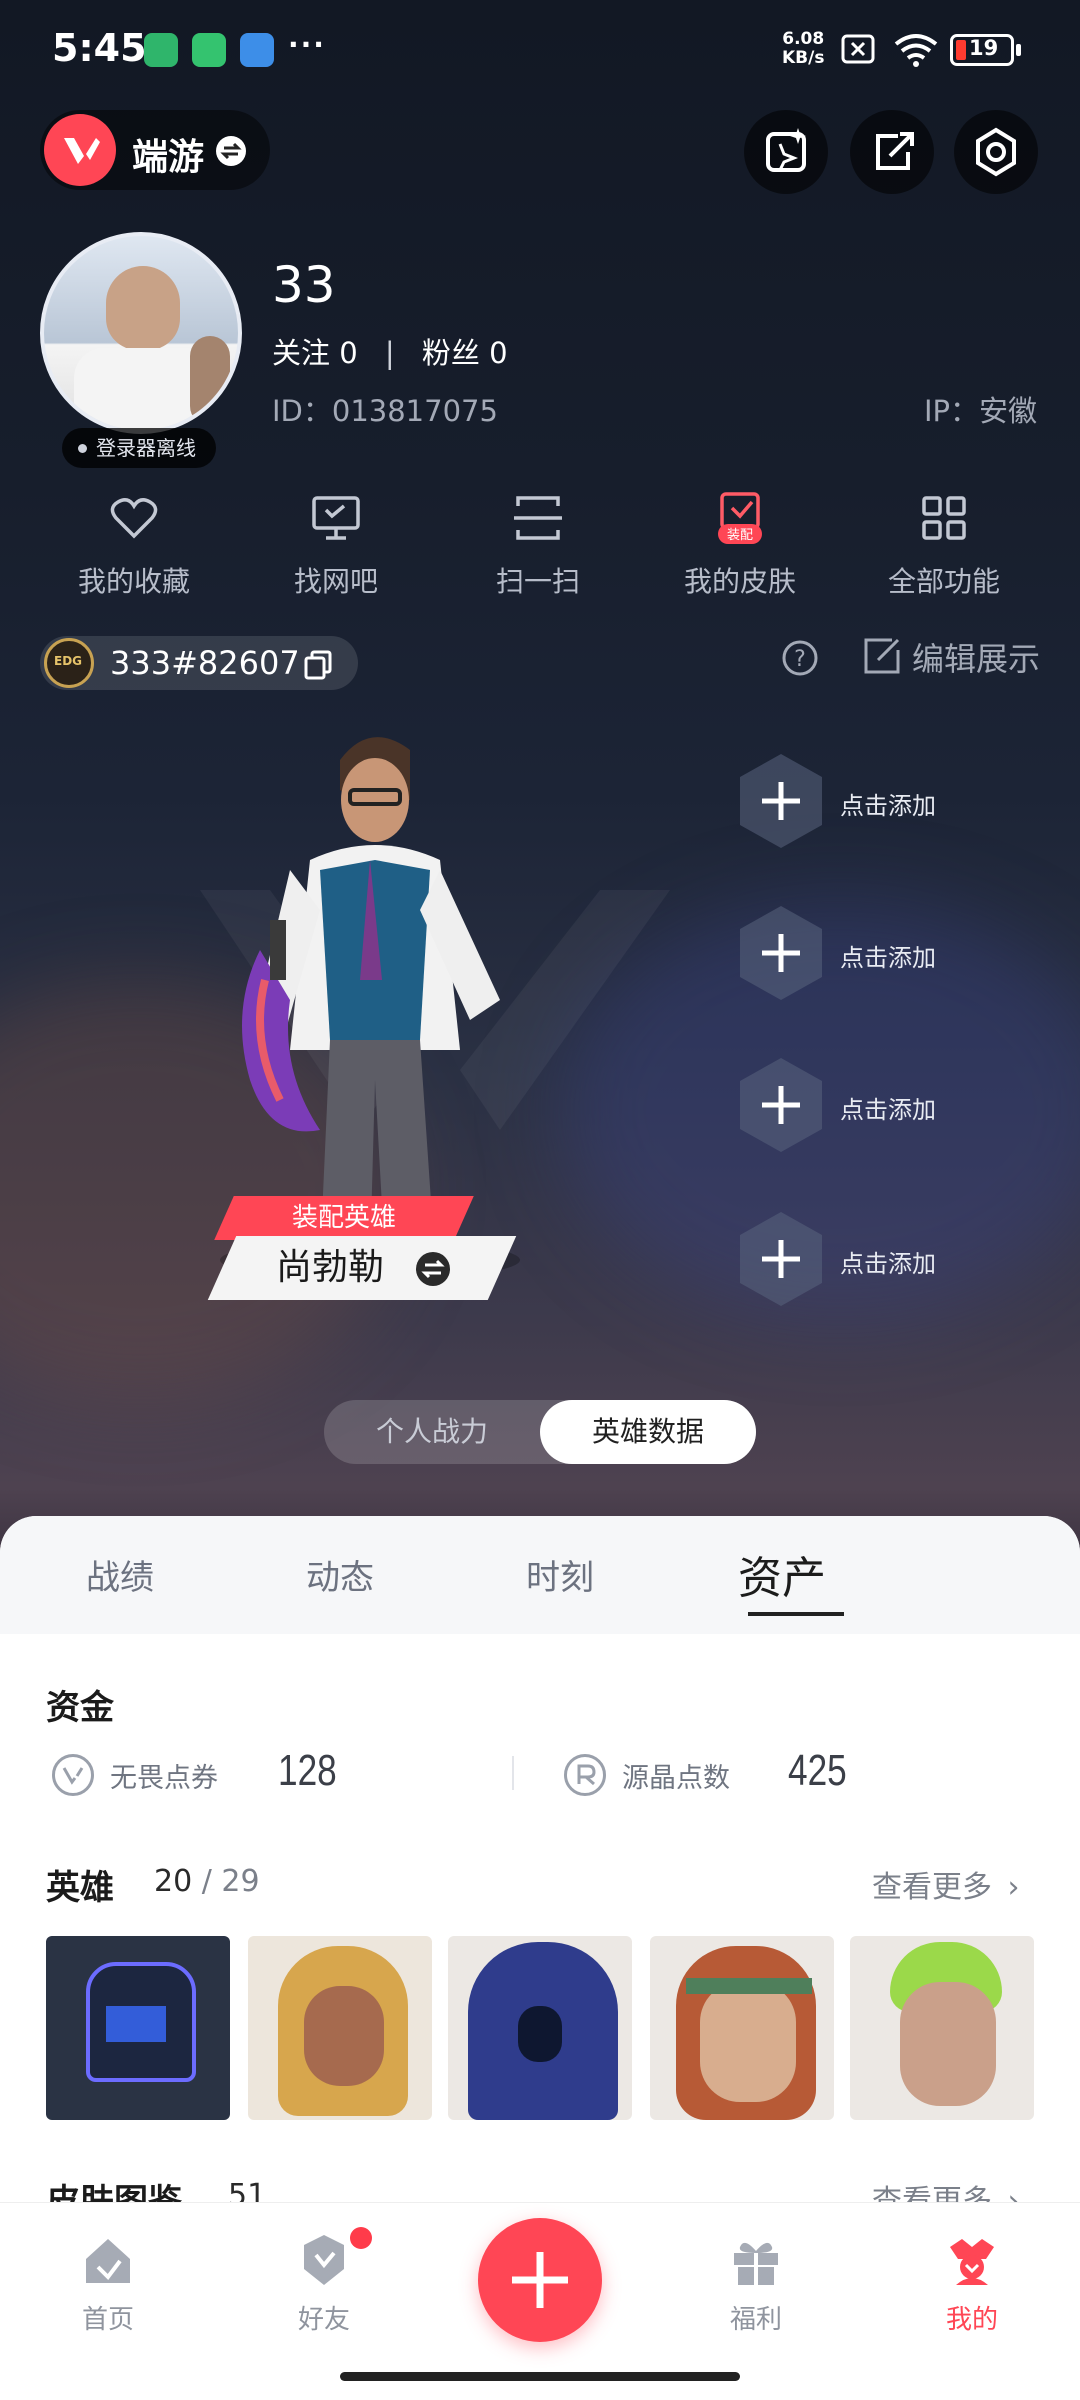 Image resolution: width=1080 pixels, height=2400 pixels. I want to click on nav-friends: 好友, so click(324, 2283).